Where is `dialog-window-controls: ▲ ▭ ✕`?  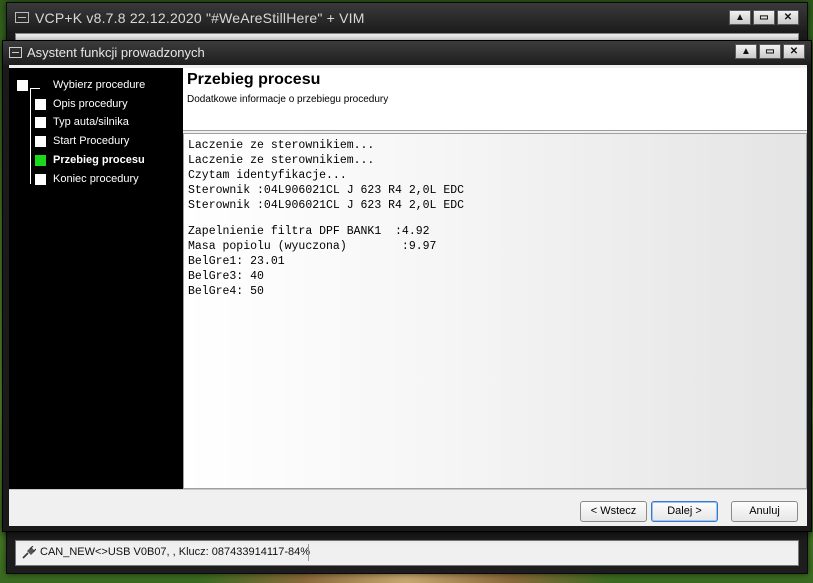 dialog-window-controls: ▲ ▭ ✕ is located at coordinates (770, 51).